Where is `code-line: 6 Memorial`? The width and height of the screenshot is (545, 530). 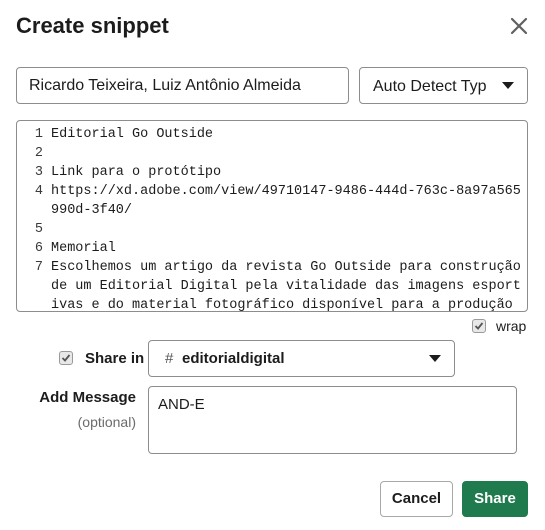
code-line: 6 Memorial is located at coordinates (272, 248).